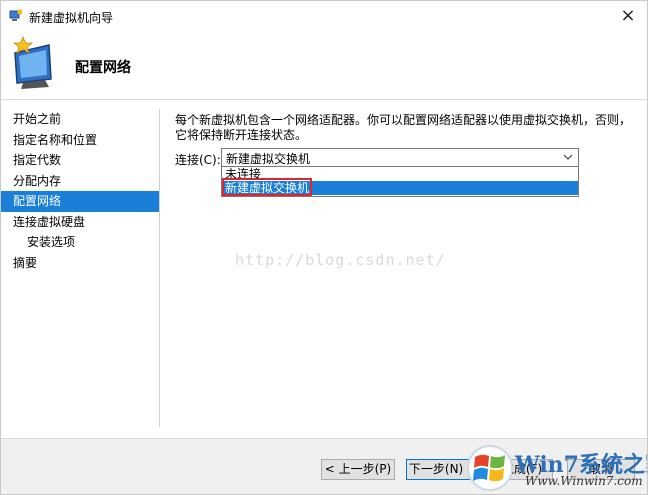 This screenshot has height=495, width=648. What do you see at coordinates (80, 201) in the screenshot?
I see `step-networking: 配置网络` at bounding box center [80, 201].